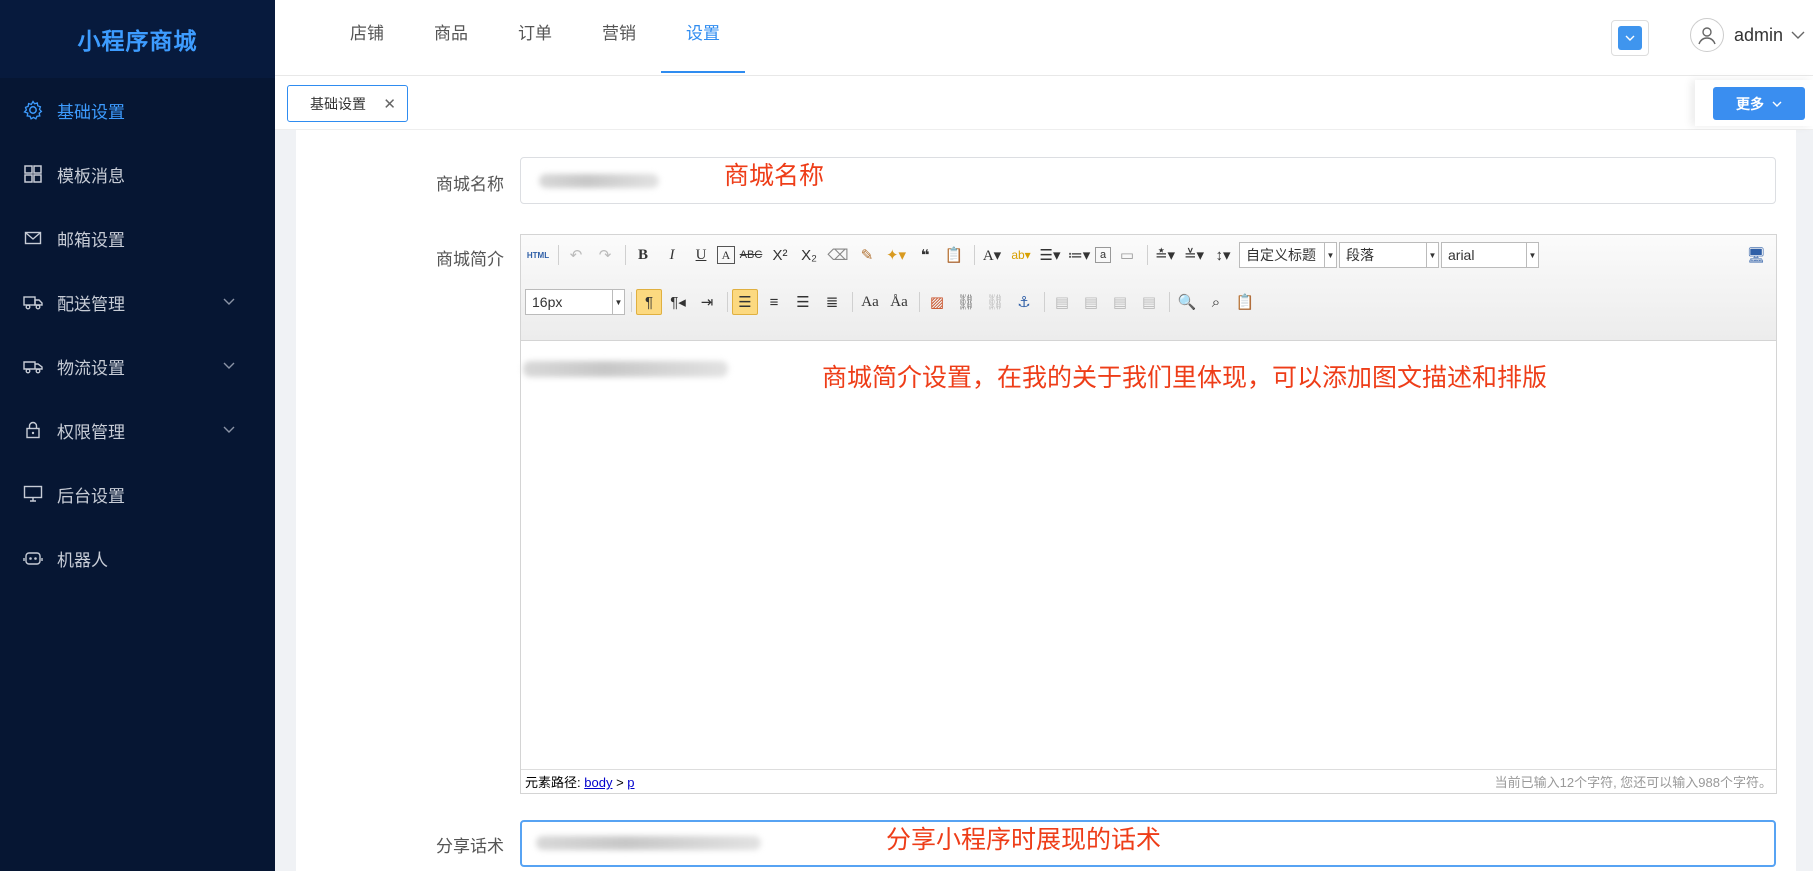 This screenshot has width=1813, height=871. Describe the element at coordinates (1127, 255) in the screenshot. I see `clear-doc-icon: ▭` at that location.